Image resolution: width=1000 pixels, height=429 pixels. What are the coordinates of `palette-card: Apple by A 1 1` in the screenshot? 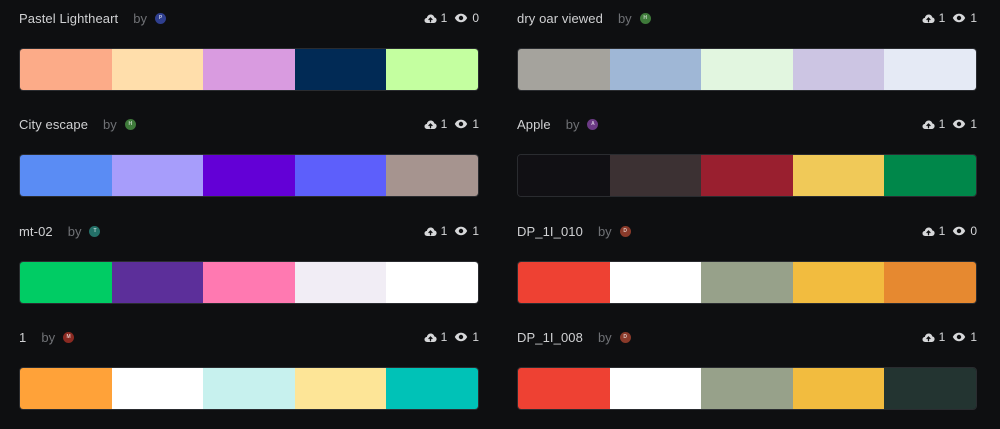 It's located at (747, 155).